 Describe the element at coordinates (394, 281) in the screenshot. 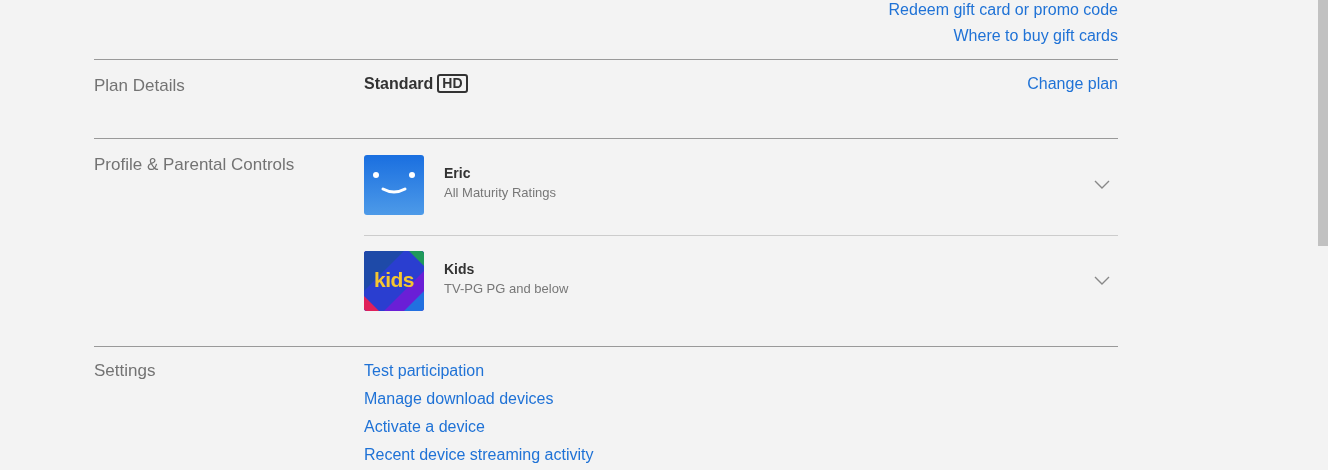

I see `kids-avatar: kids` at that location.